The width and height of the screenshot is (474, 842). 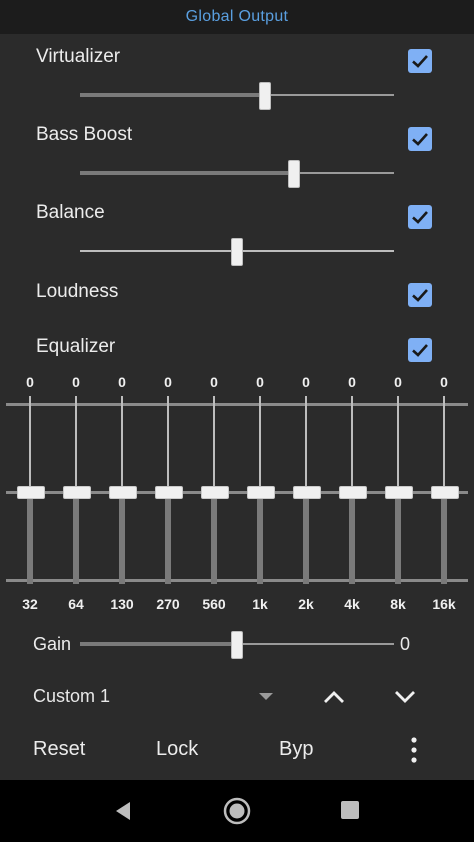 I want to click on loudness-label: Loudness, so click(x=77, y=291).